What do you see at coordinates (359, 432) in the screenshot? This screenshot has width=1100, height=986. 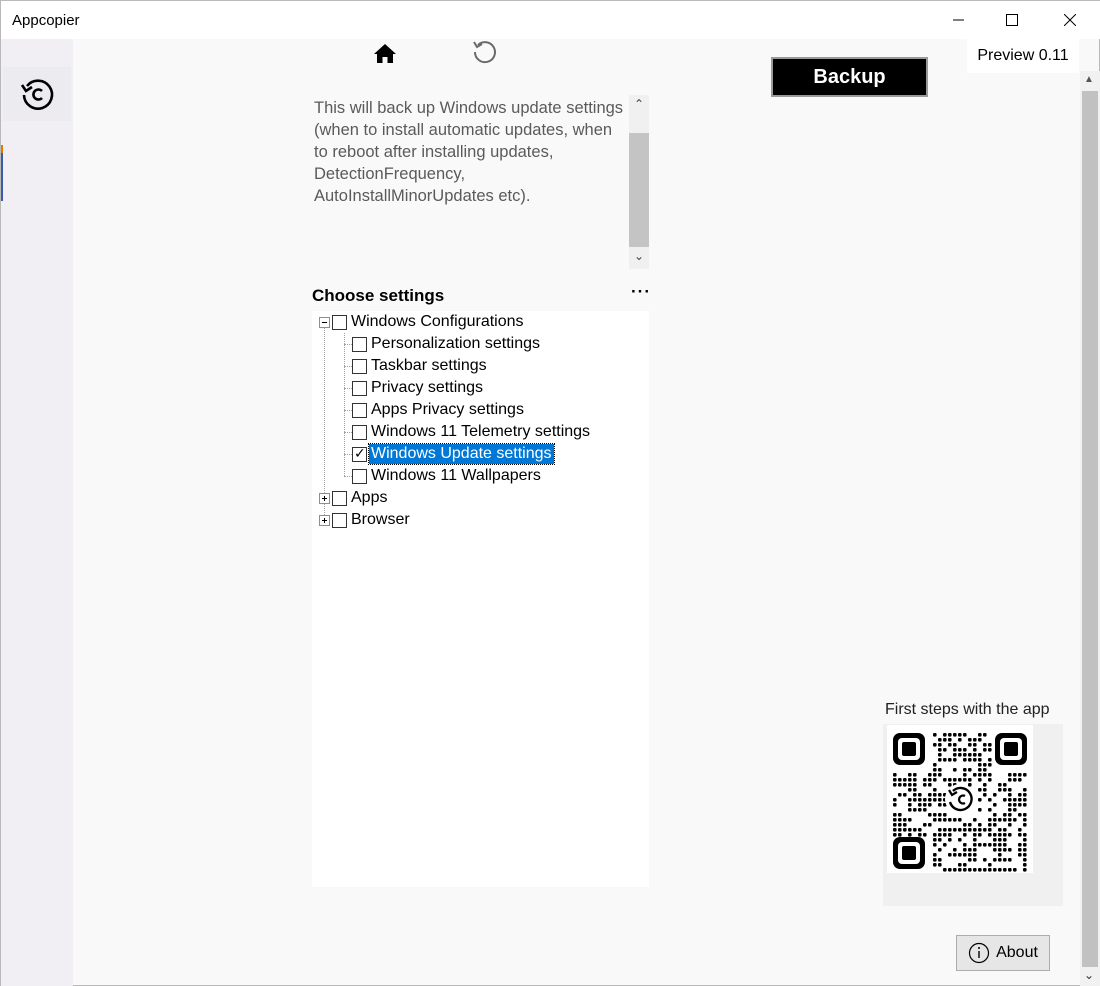 I see `checkbox-windows-11-telemetry-settings` at bounding box center [359, 432].